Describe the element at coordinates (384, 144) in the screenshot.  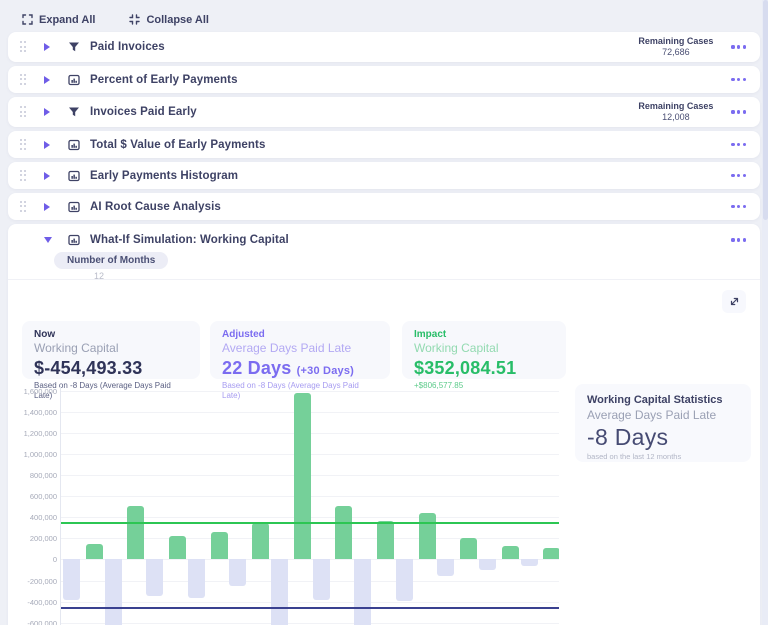
I see `panel-total-value-early-payments: Total $ Value of Early Payments` at that location.